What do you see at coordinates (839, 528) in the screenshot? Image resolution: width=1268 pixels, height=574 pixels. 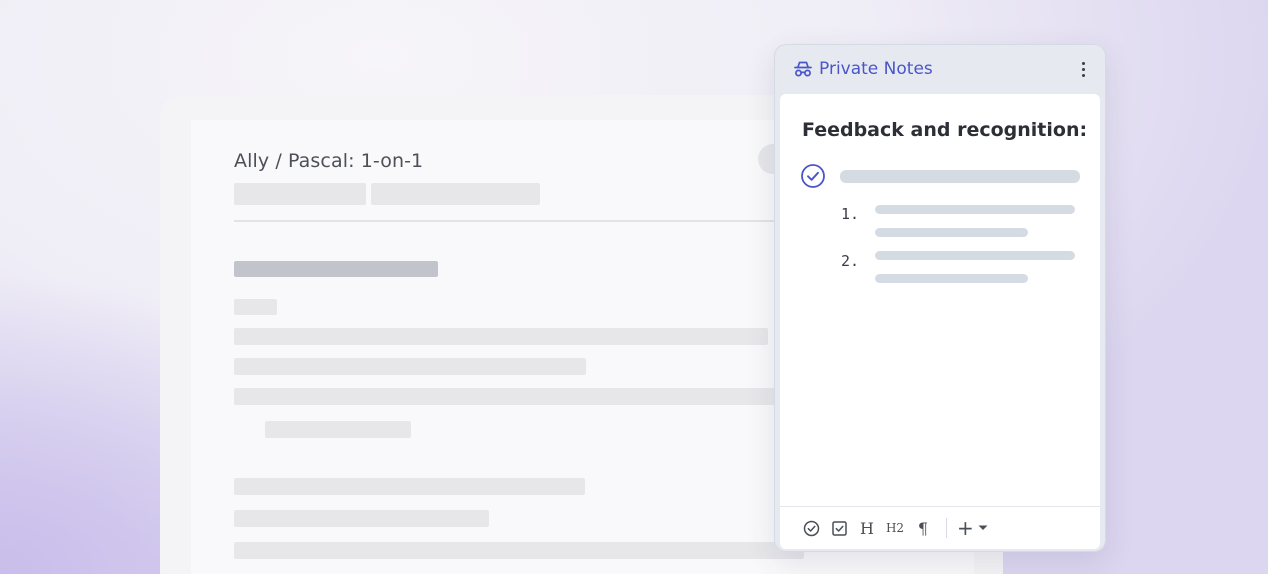 I see `checkbox-icon` at bounding box center [839, 528].